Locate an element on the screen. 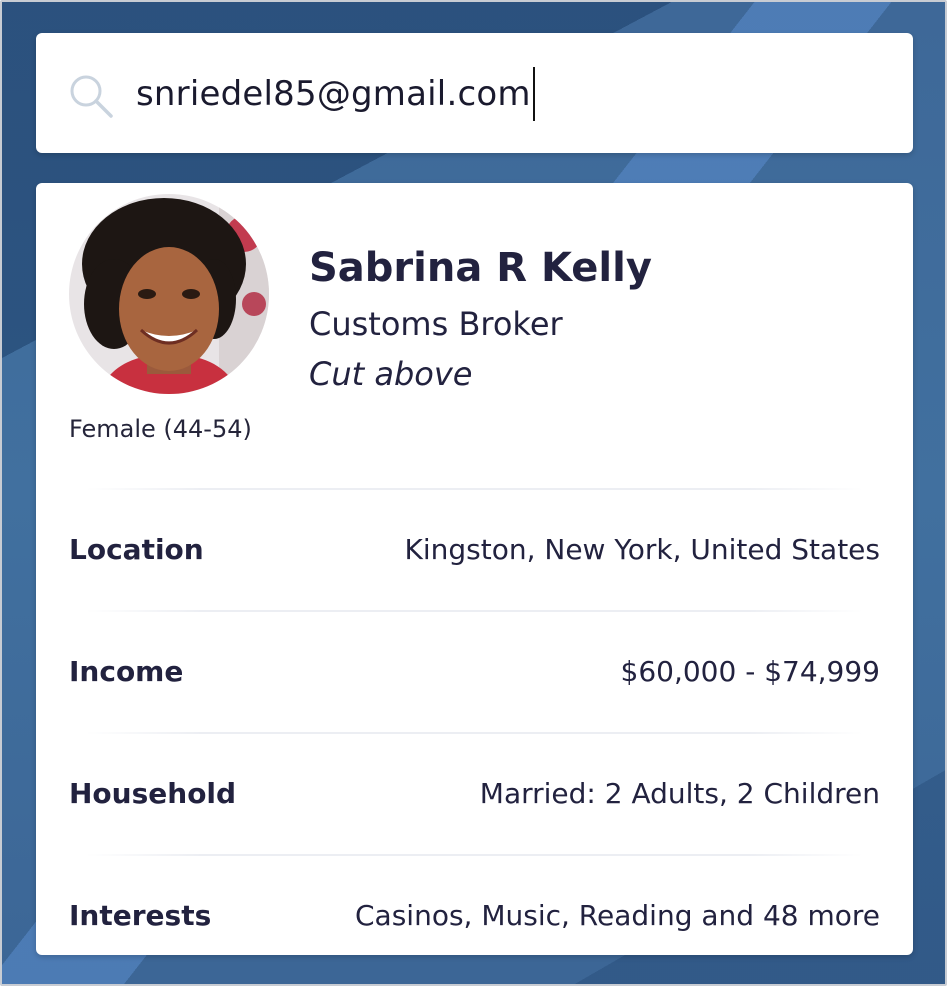 Image resolution: width=947 pixels, height=986 pixels. interests-value: Casinos, Music, Reading and 48 more is located at coordinates (617, 915).